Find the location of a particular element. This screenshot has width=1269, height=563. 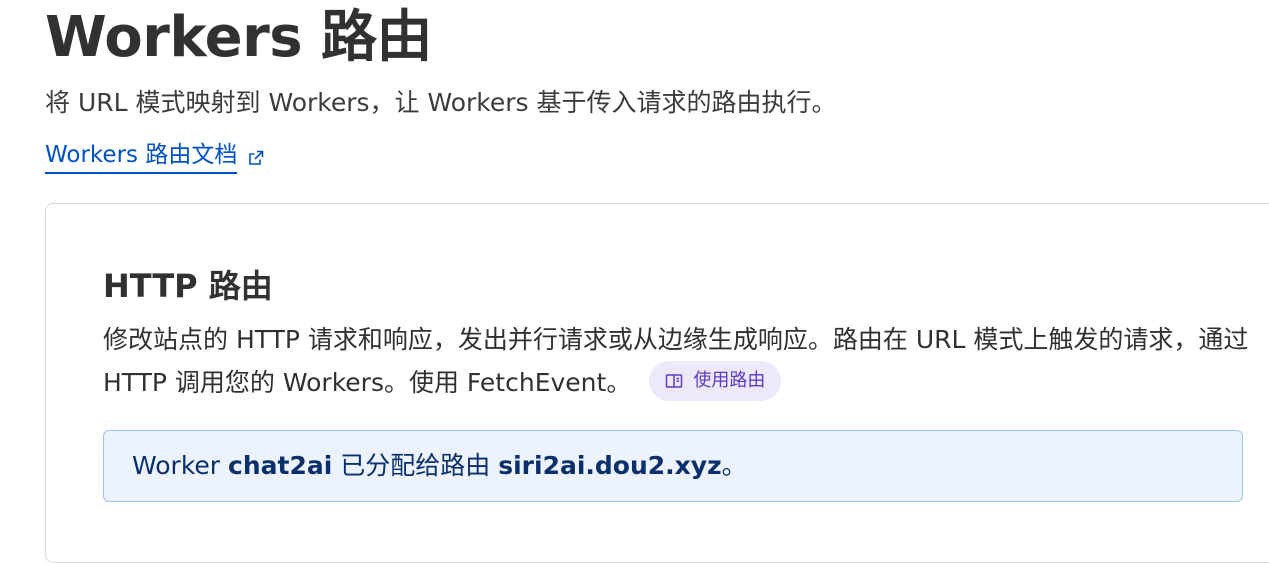

external-link-icon is located at coordinates (256, 157).